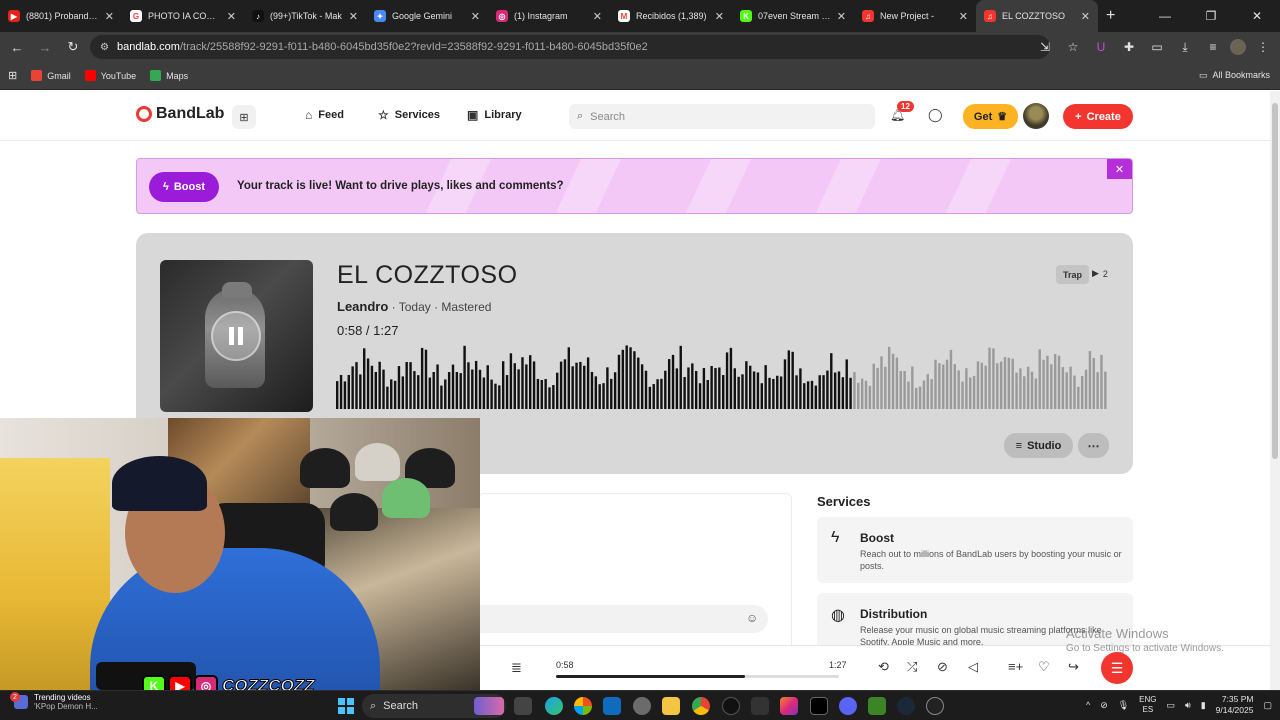  Describe the element at coordinates (516, 668) in the screenshot. I see `queue-icon: ≣` at that location.